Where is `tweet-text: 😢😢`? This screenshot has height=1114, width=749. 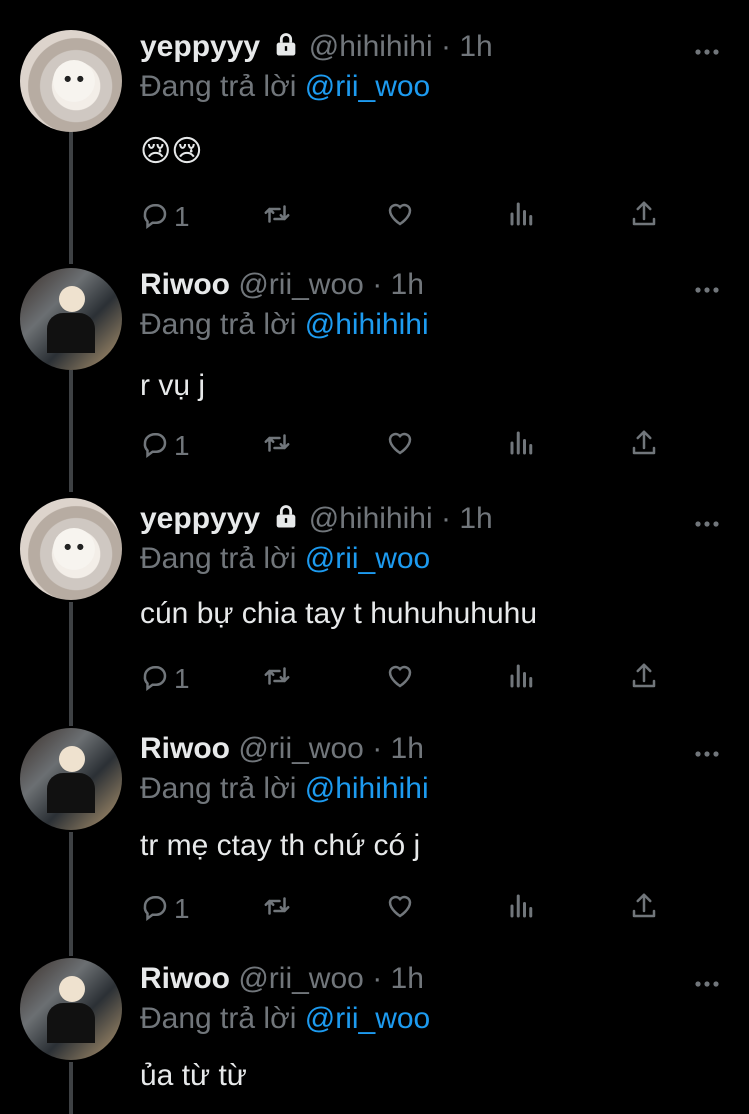
tweet-text: 😢😢 is located at coordinates (171, 151).